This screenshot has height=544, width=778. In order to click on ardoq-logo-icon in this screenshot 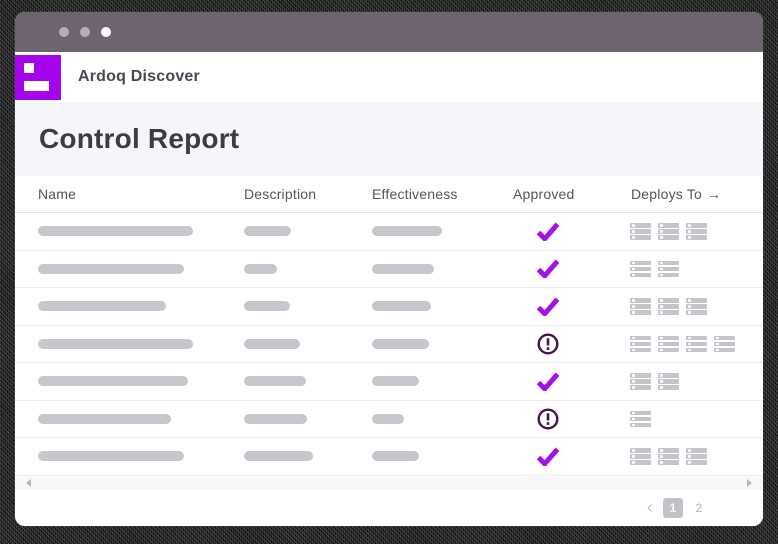, I will do `click(38, 77)`.